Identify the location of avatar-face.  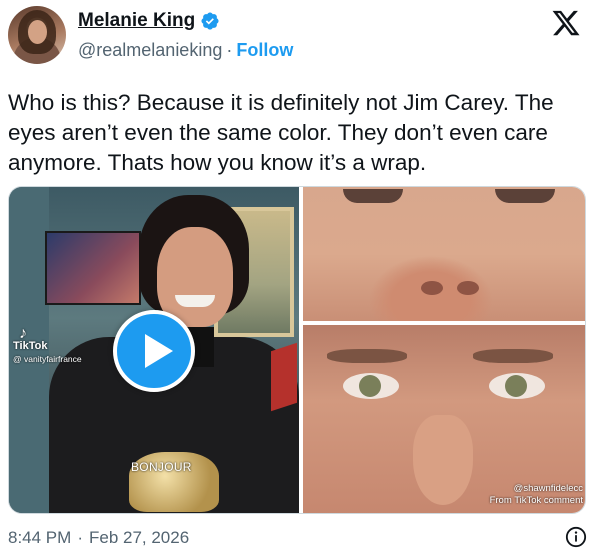
(37, 32).